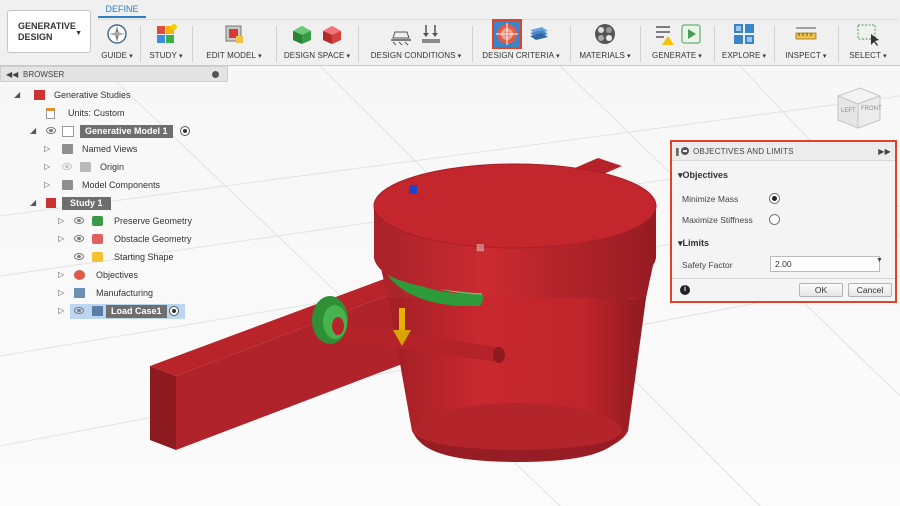 The image size is (900, 506). Describe the element at coordinates (685, 151) in the screenshot. I see `collapse-dialog-icon` at that location.